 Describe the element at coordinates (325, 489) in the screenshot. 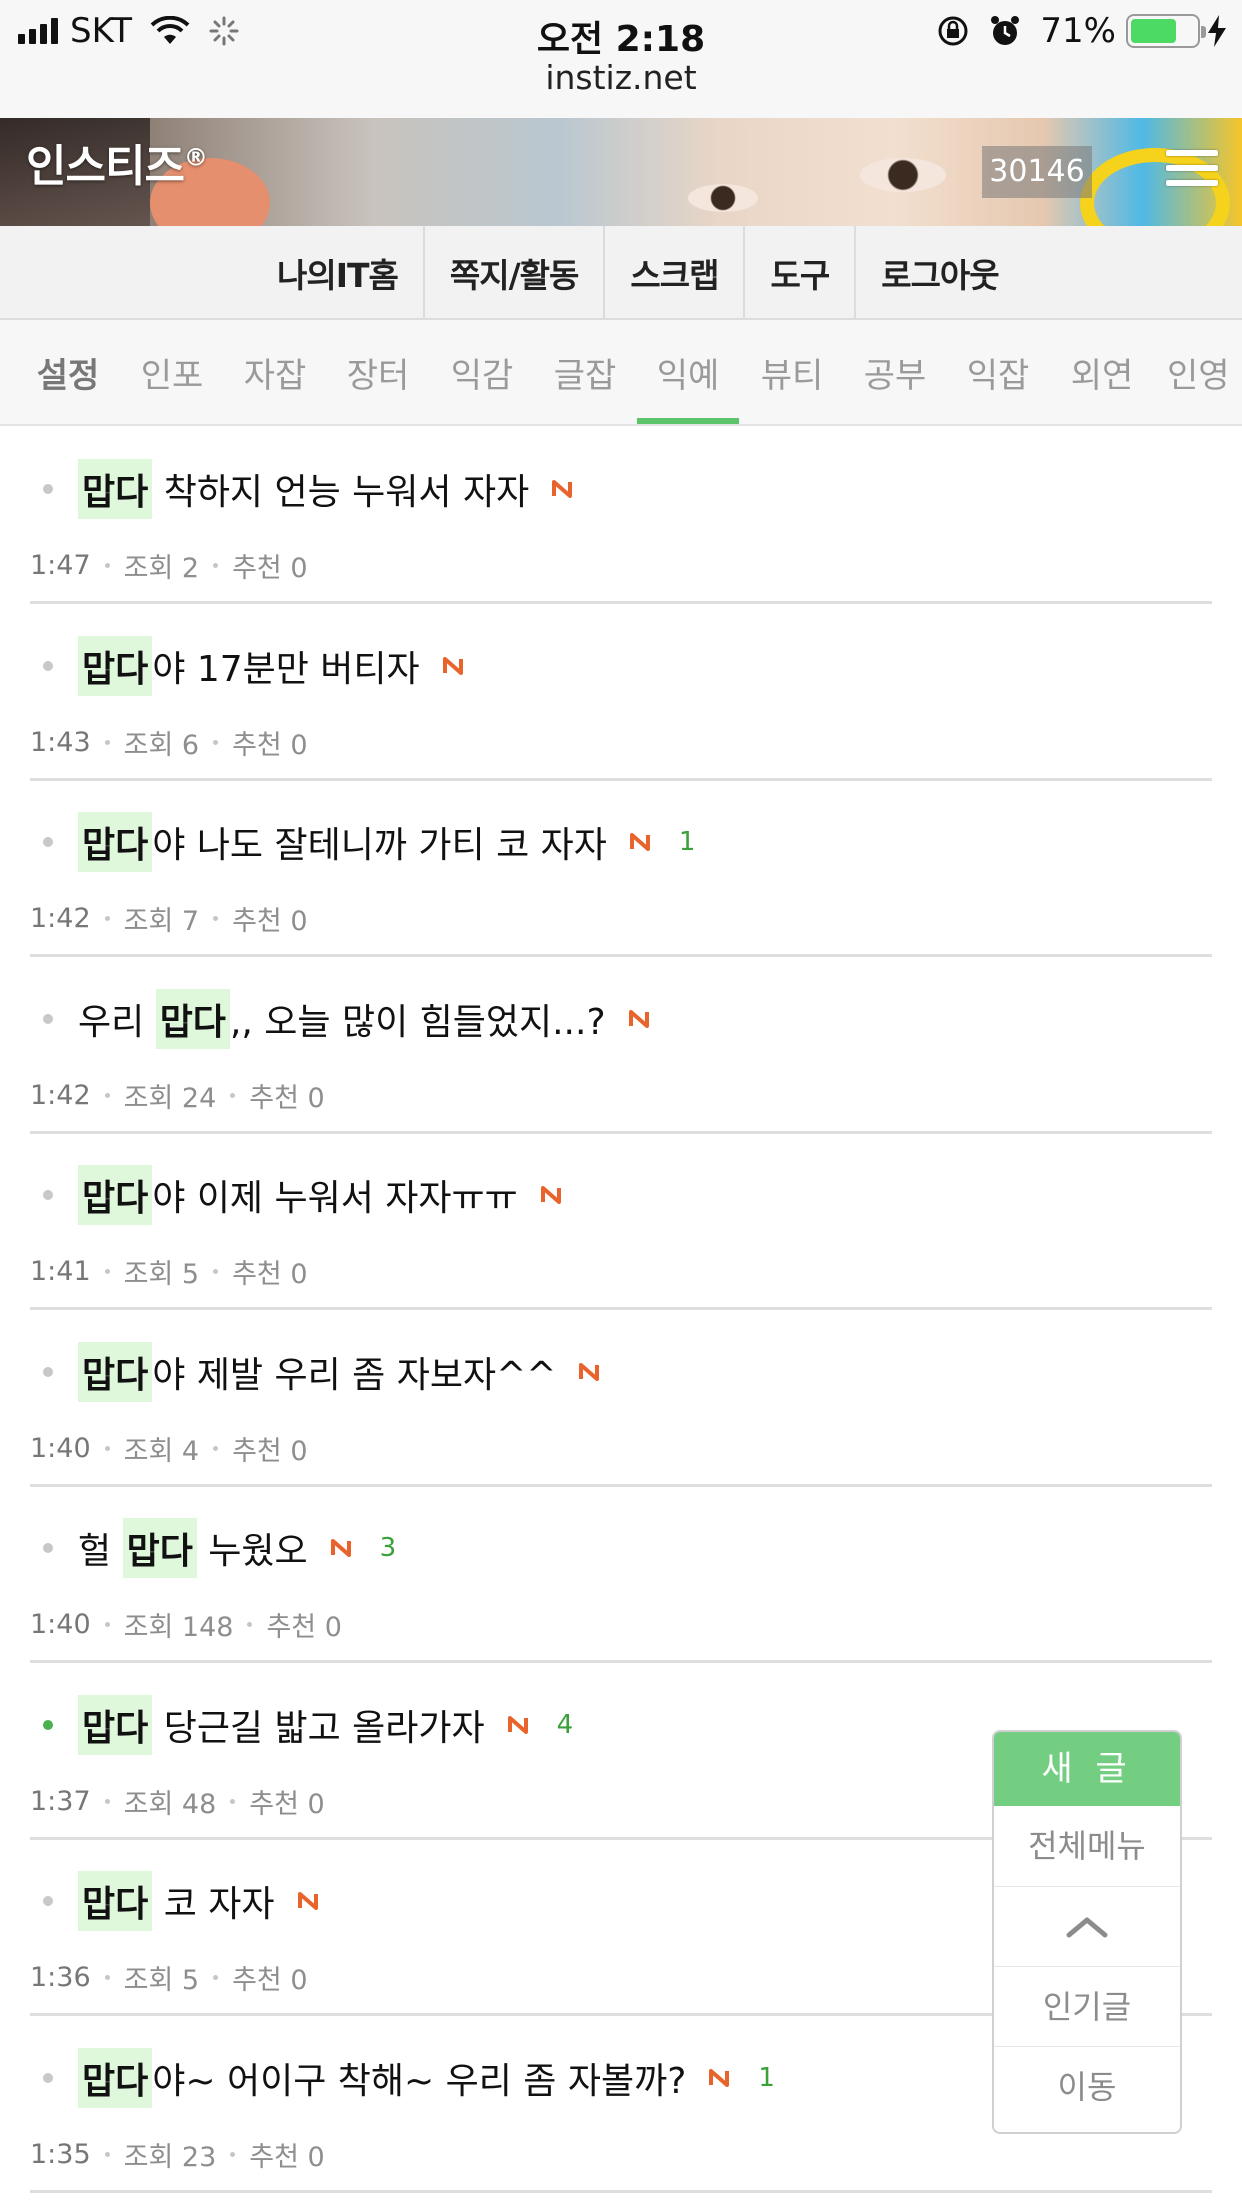

I see `post-title: 맙다 착하지 언능 누워서 자자` at that location.